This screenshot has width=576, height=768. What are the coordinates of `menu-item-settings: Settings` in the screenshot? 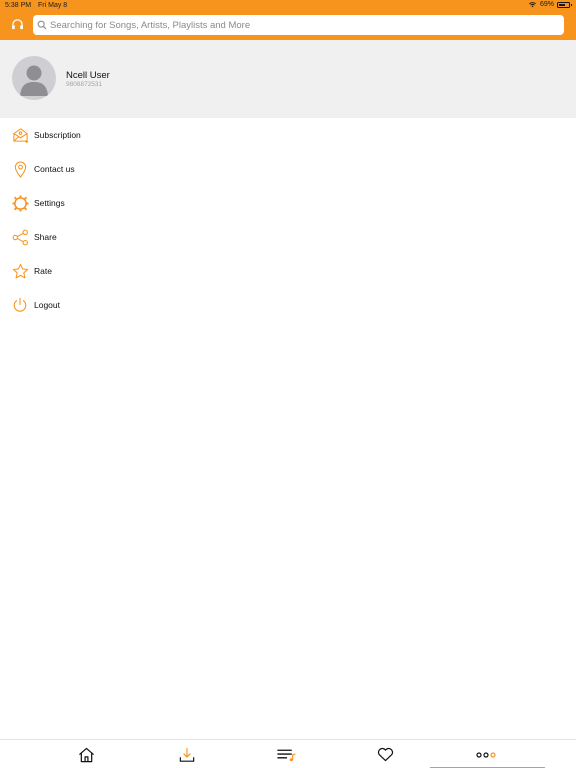 It's located at (288, 203).